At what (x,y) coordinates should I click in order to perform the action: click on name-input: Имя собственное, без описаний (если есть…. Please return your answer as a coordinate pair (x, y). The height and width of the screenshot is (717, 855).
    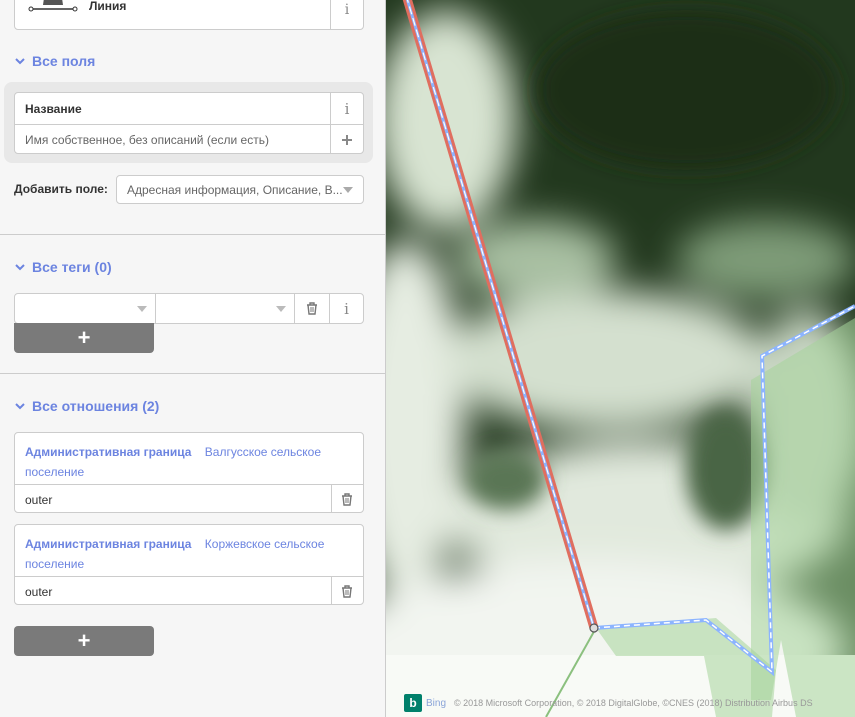
    Looking at the image, I should click on (172, 139).